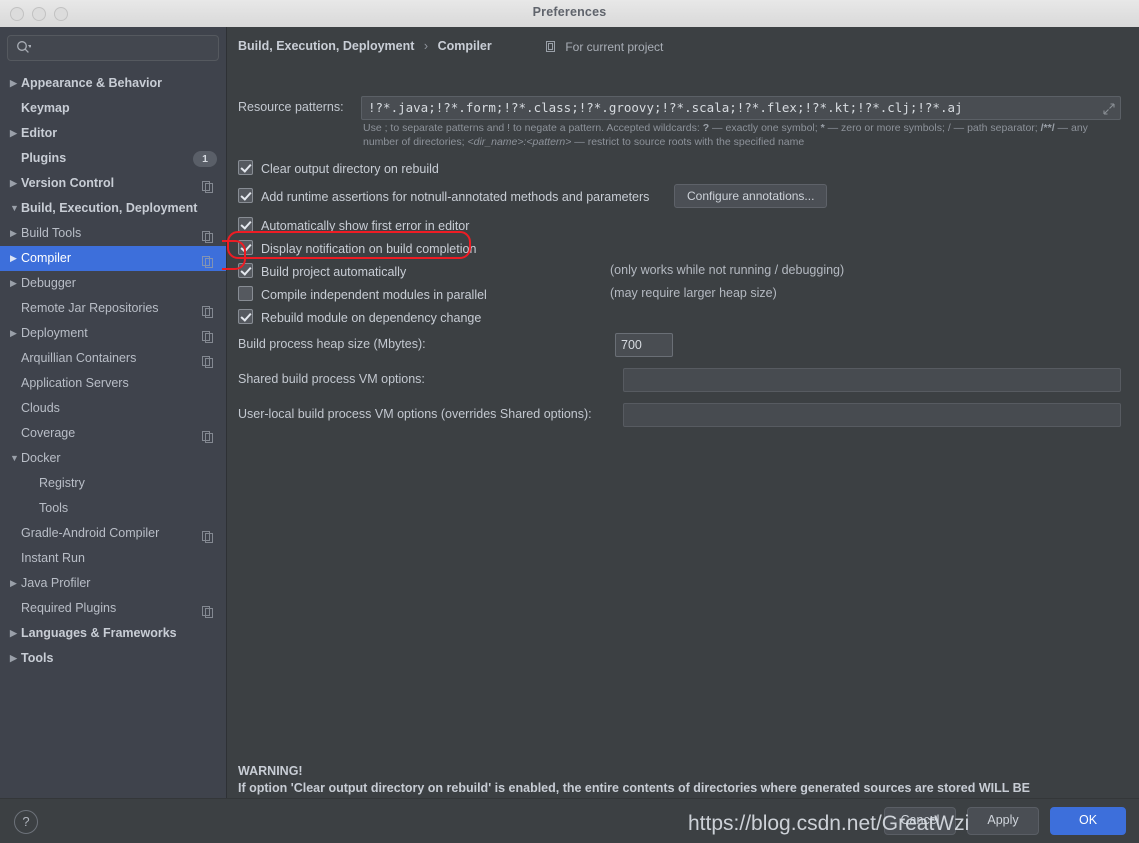 This screenshot has height=843, width=1139. I want to click on shared-vm-options-field, so click(872, 380).